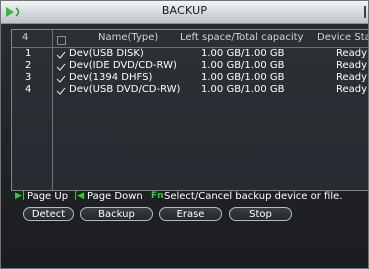 The height and width of the screenshot is (269, 369). Describe the element at coordinates (343, 37) in the screenshot. I see `header-status: Device Stat` at that location.